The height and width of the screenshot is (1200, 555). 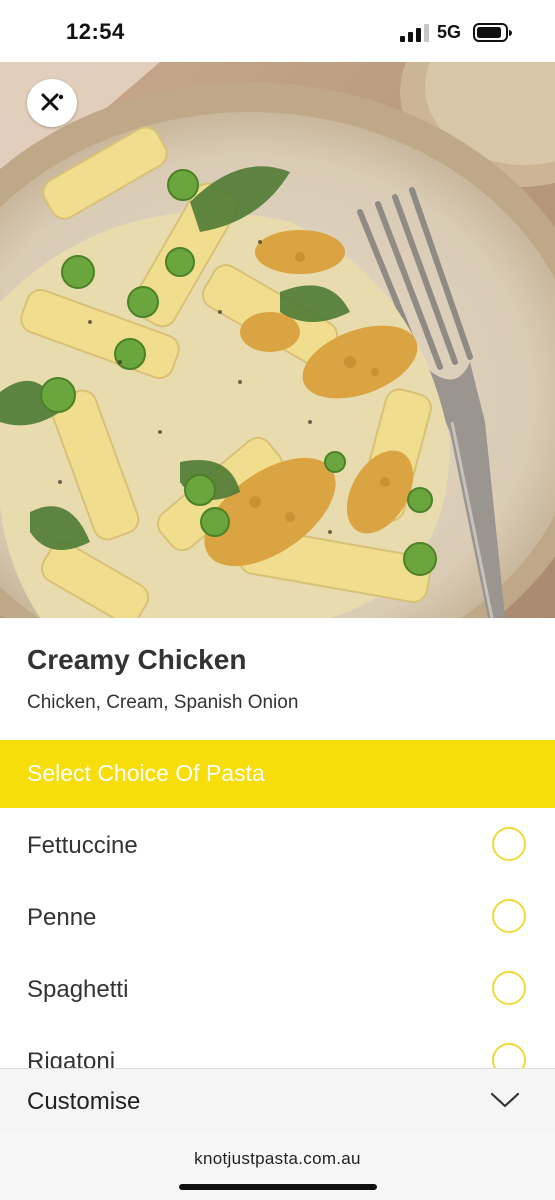 What do you see at coordinates (277, 846) in the screenshot?
I see `pasta-option-fettuccine: Fettuccine` at bounding box center [277, 846].